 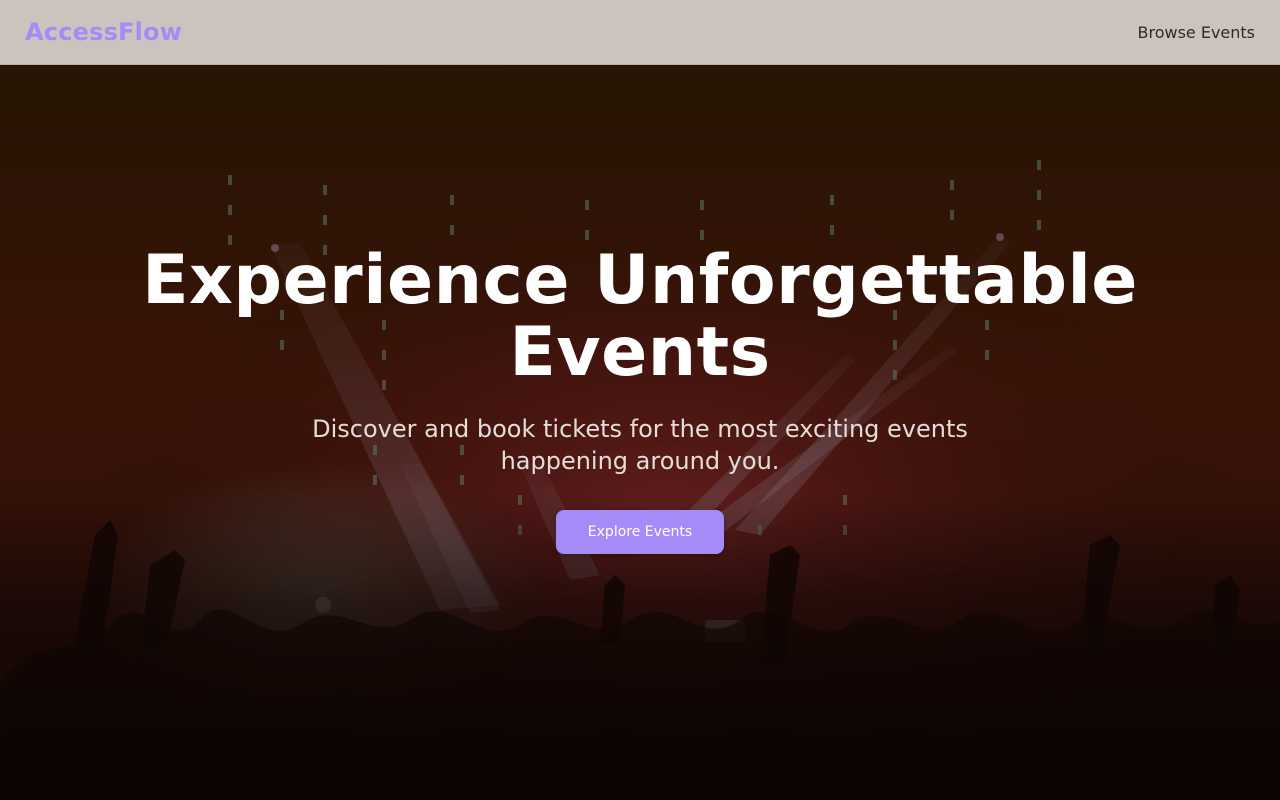 I want to click on top-navigation-bar: AccessFlow Browse Events, so click(x=640, y=32).